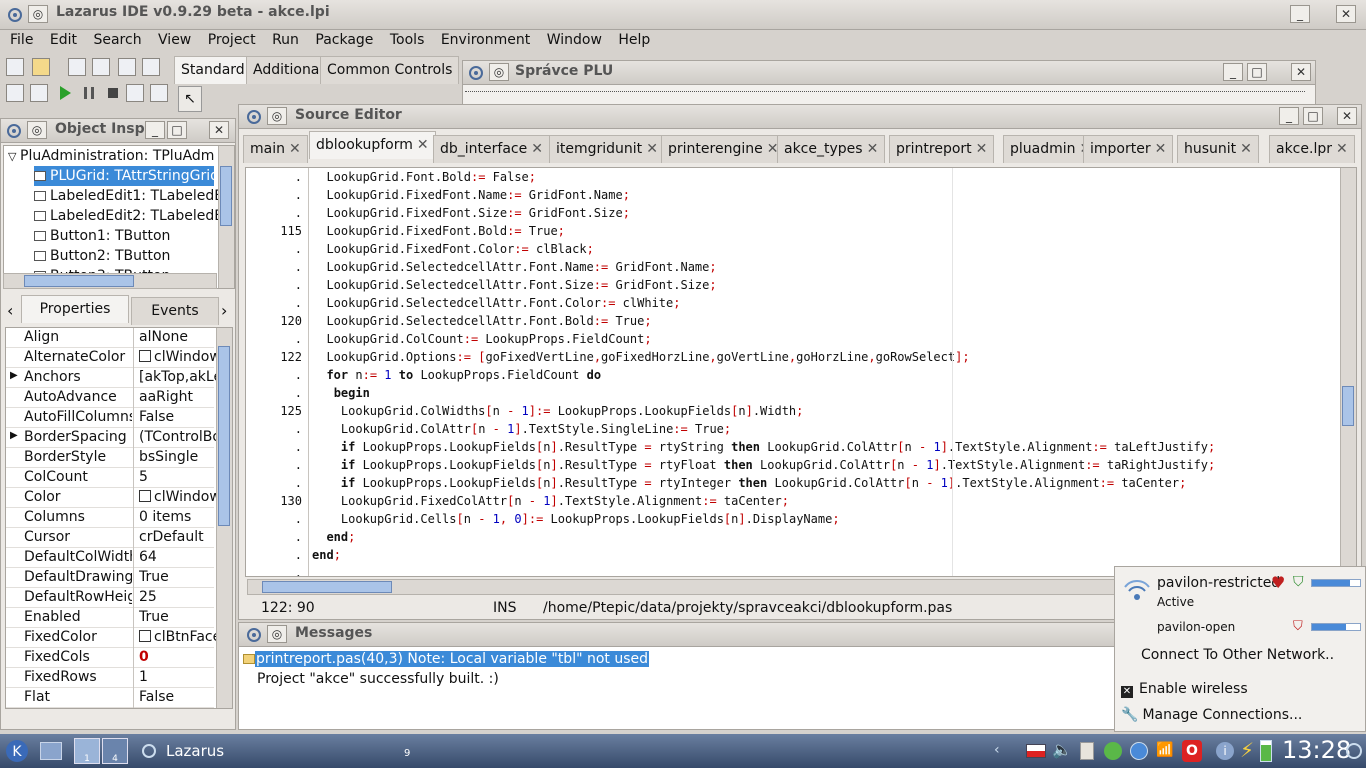  I want to click on property-value: aaRight, so click(178, 397).